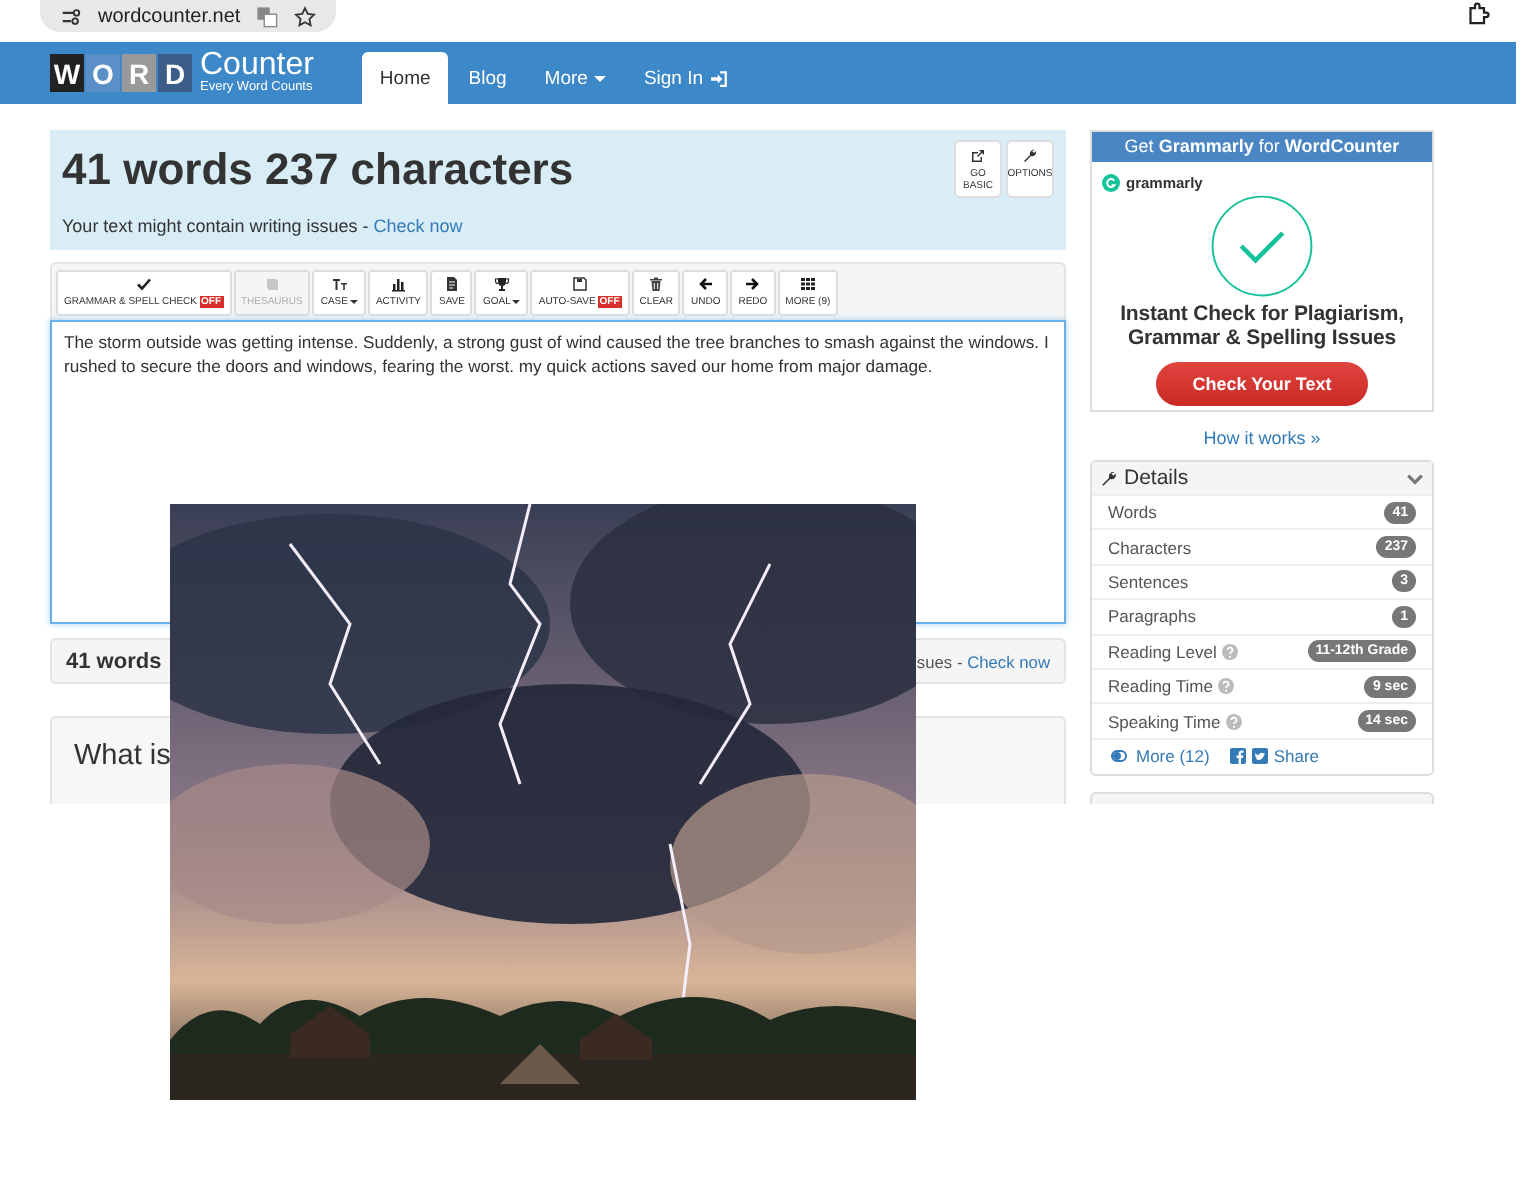 The height and width of the screenshot is (1196, 1536). What do you see at coordinates (656, 284) in the screenshot?
I see `trash-icon` at bounding box center [656, 284].